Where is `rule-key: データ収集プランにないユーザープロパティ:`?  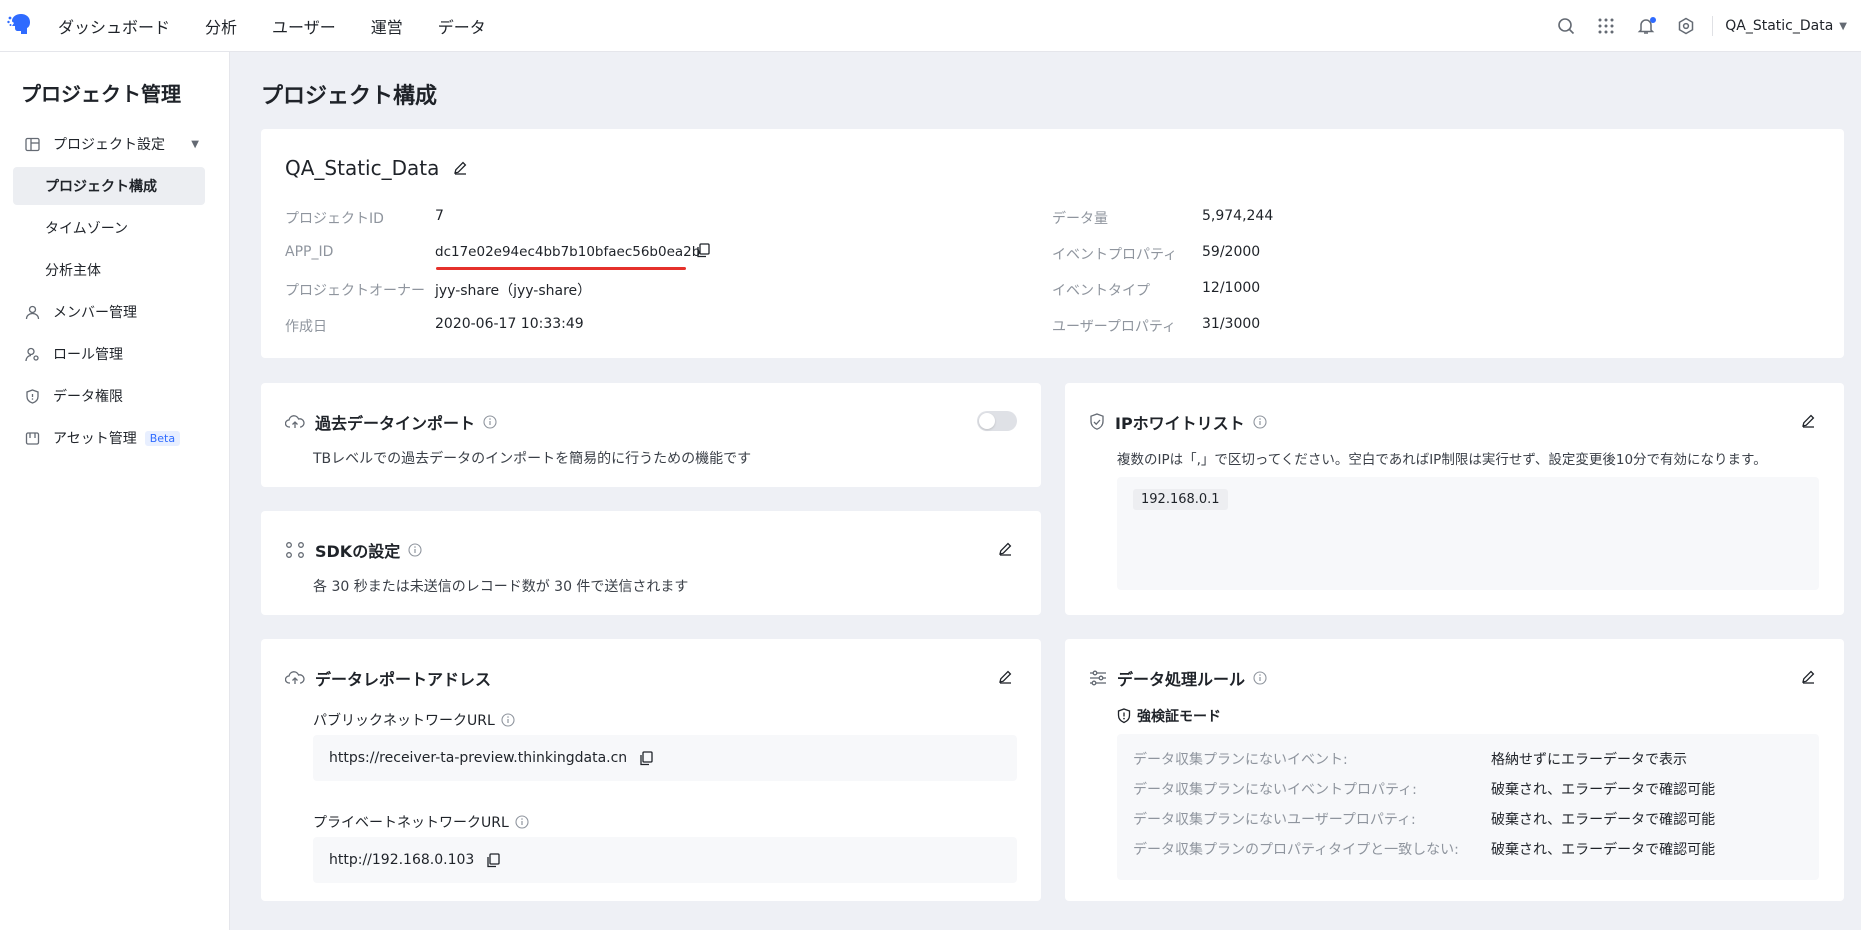
rule-key: データ収集プランにないユーザープロパティ: is located at coordinates (1274, 820).